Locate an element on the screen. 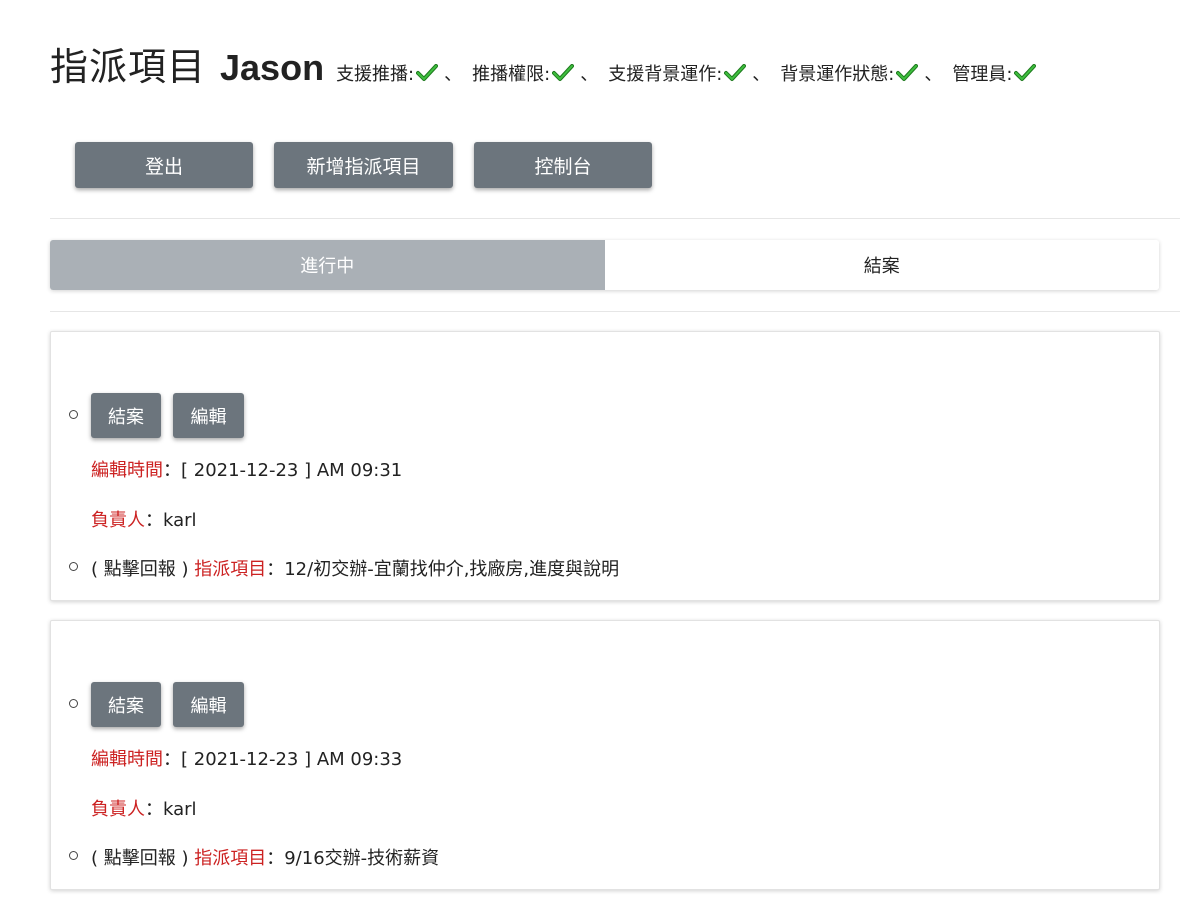 The width and height of the screenshot is (1200, 902). capability-admin: 管理員: is located at coordinates (994, 73).